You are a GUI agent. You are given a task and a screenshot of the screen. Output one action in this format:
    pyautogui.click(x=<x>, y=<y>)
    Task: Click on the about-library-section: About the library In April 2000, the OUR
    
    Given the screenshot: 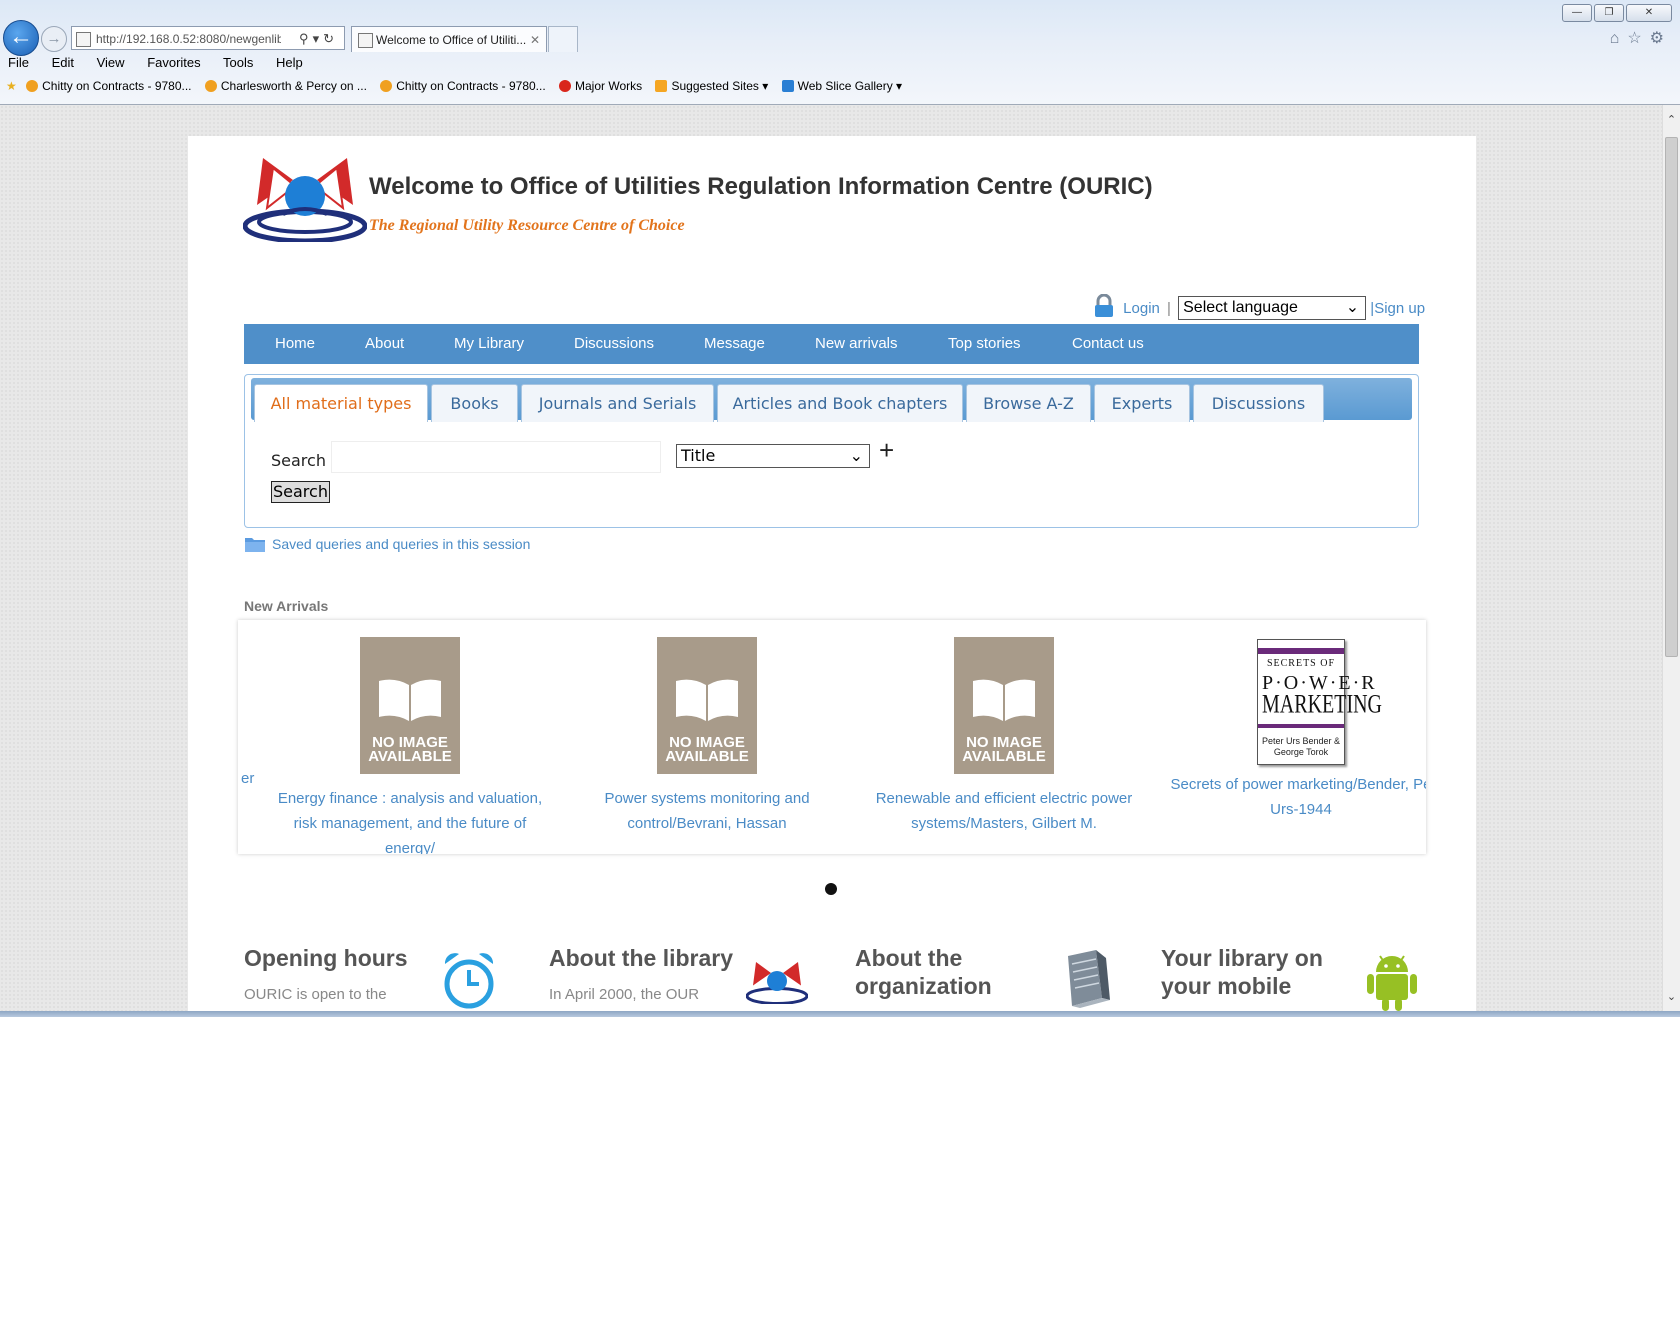 What is the action you would take?
    pyautogui.click(x=644, y=973)
    